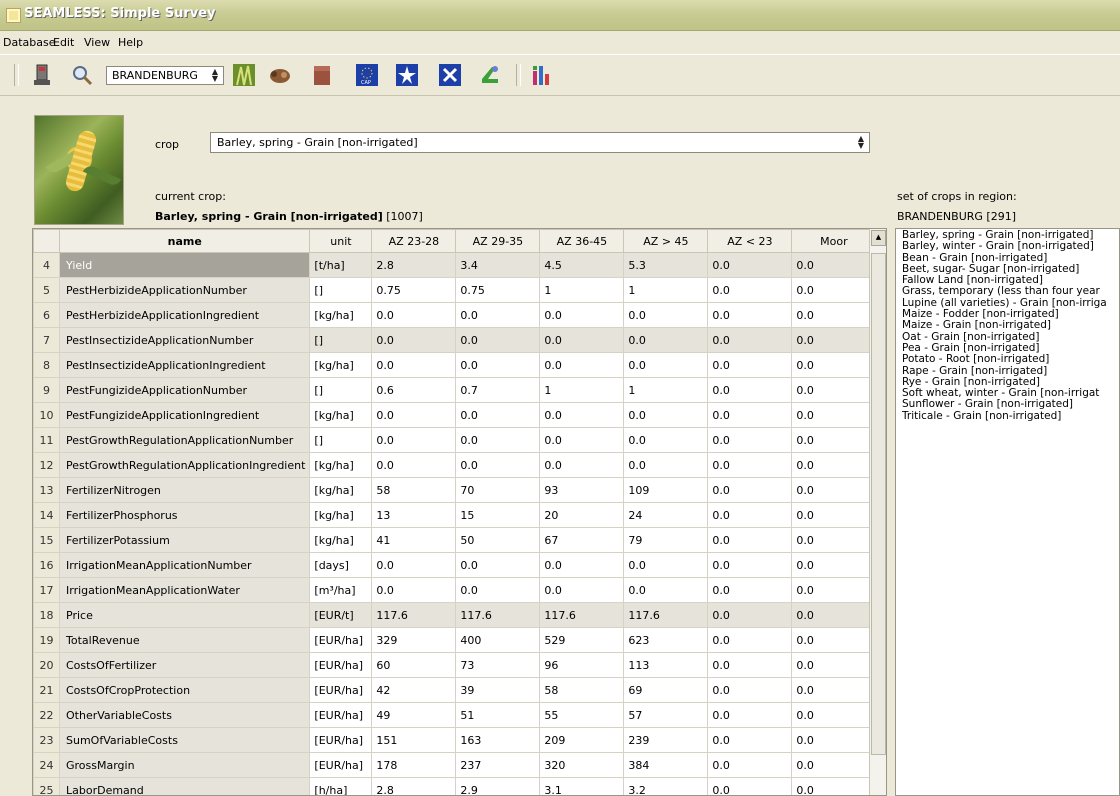  What do you see at coordinates (498, 390) in the screenshot?
I see `value-cell: 0.7` at bounding box center [498, 390].